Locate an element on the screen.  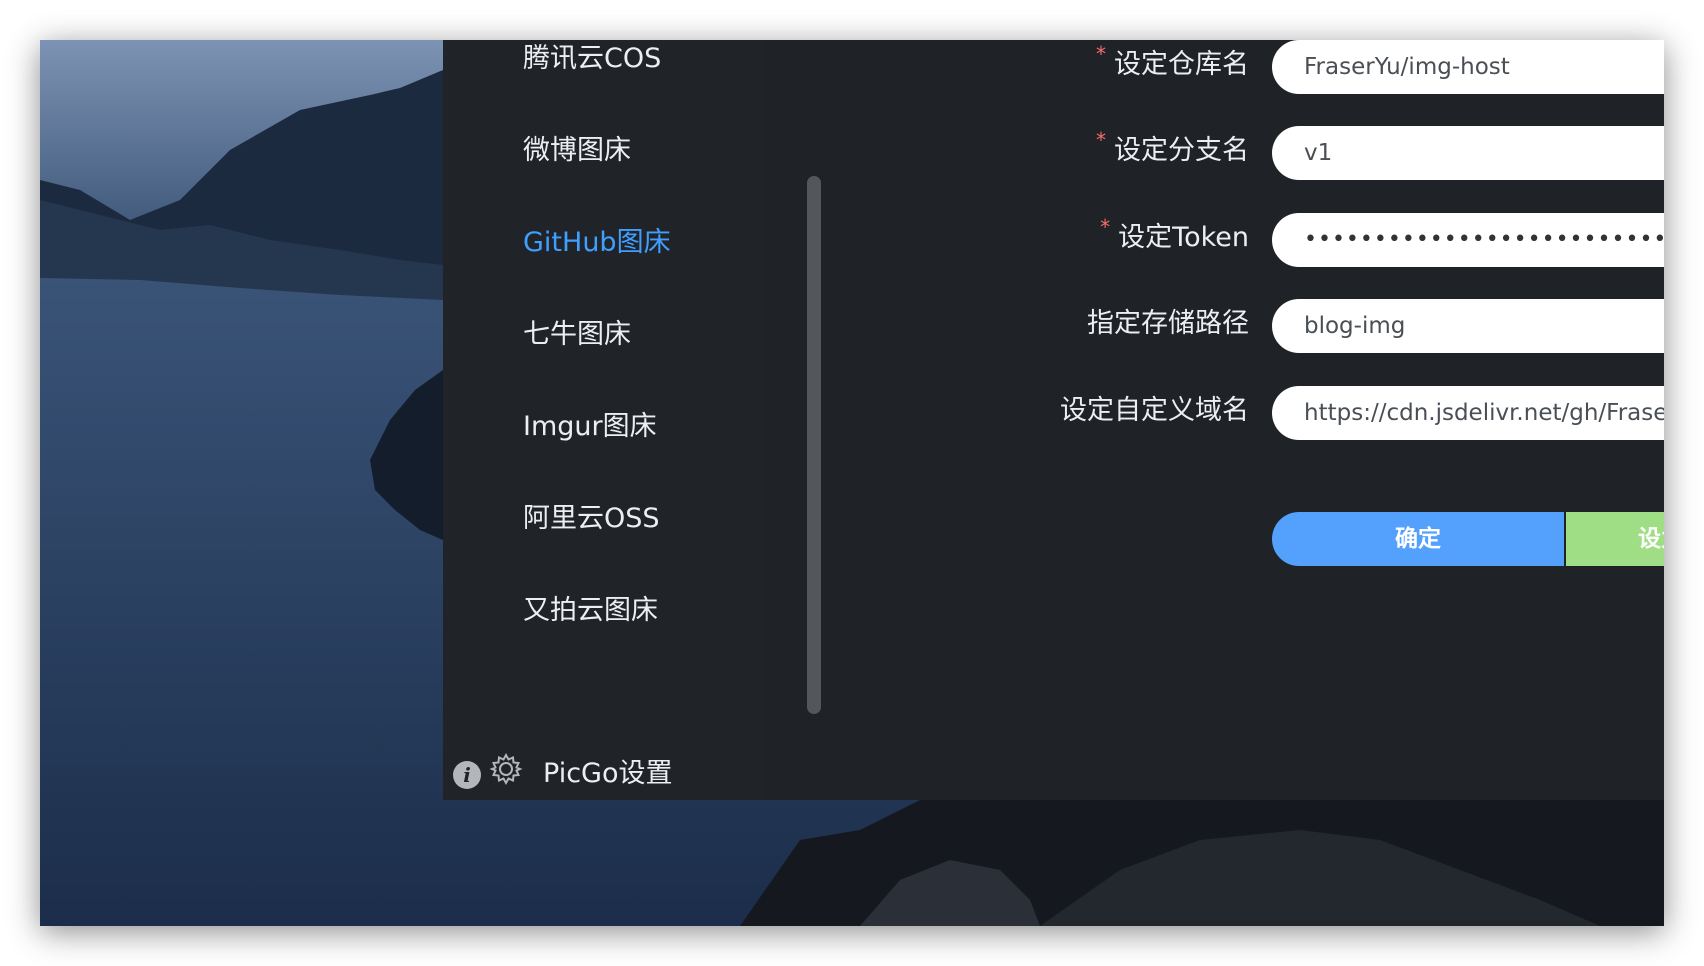
set-default-button: 设为默 is located at coordinates (1615, 539).